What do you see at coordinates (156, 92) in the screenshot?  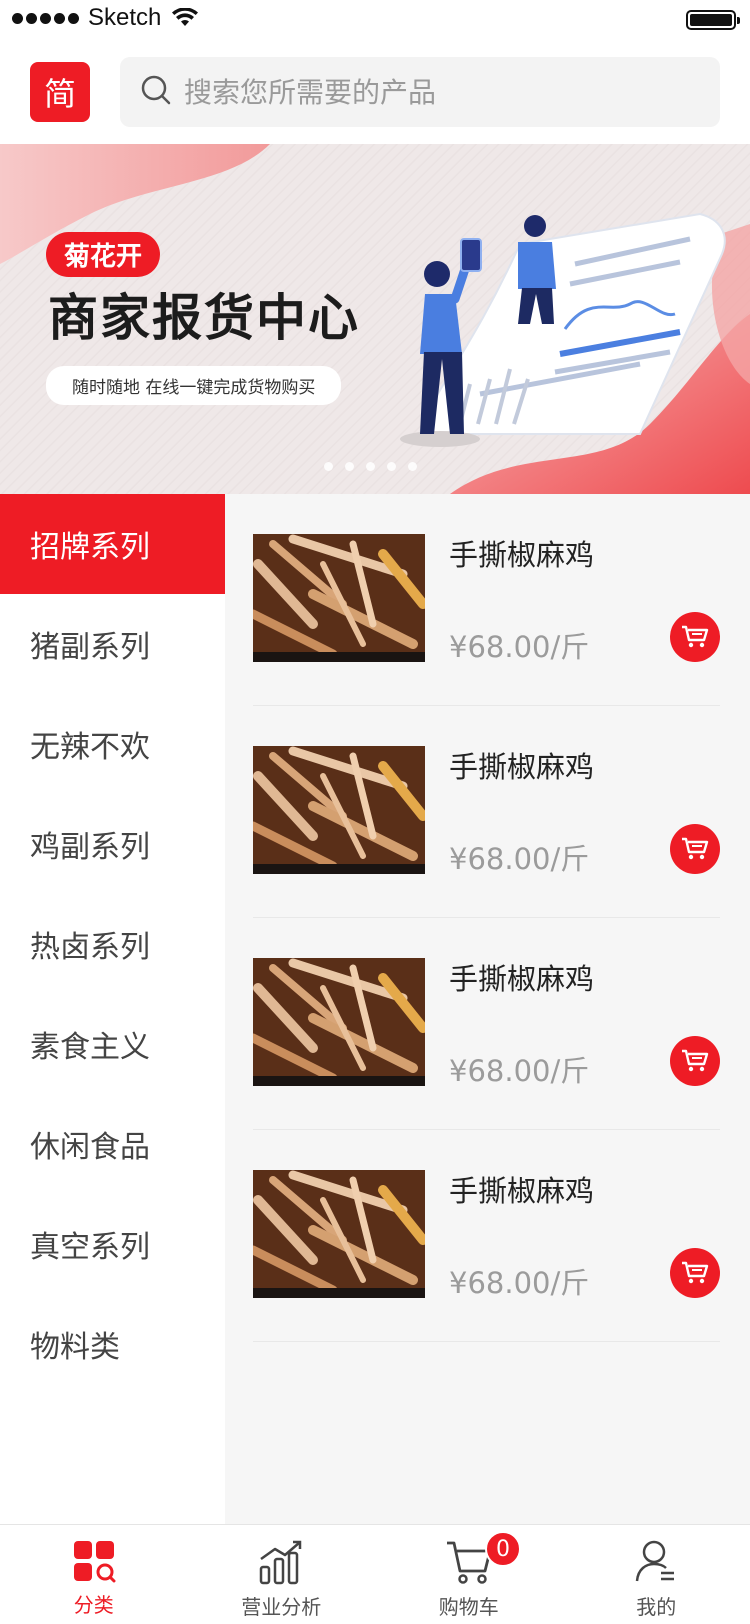 I see `search-icon` at bounding box center [156, 92].